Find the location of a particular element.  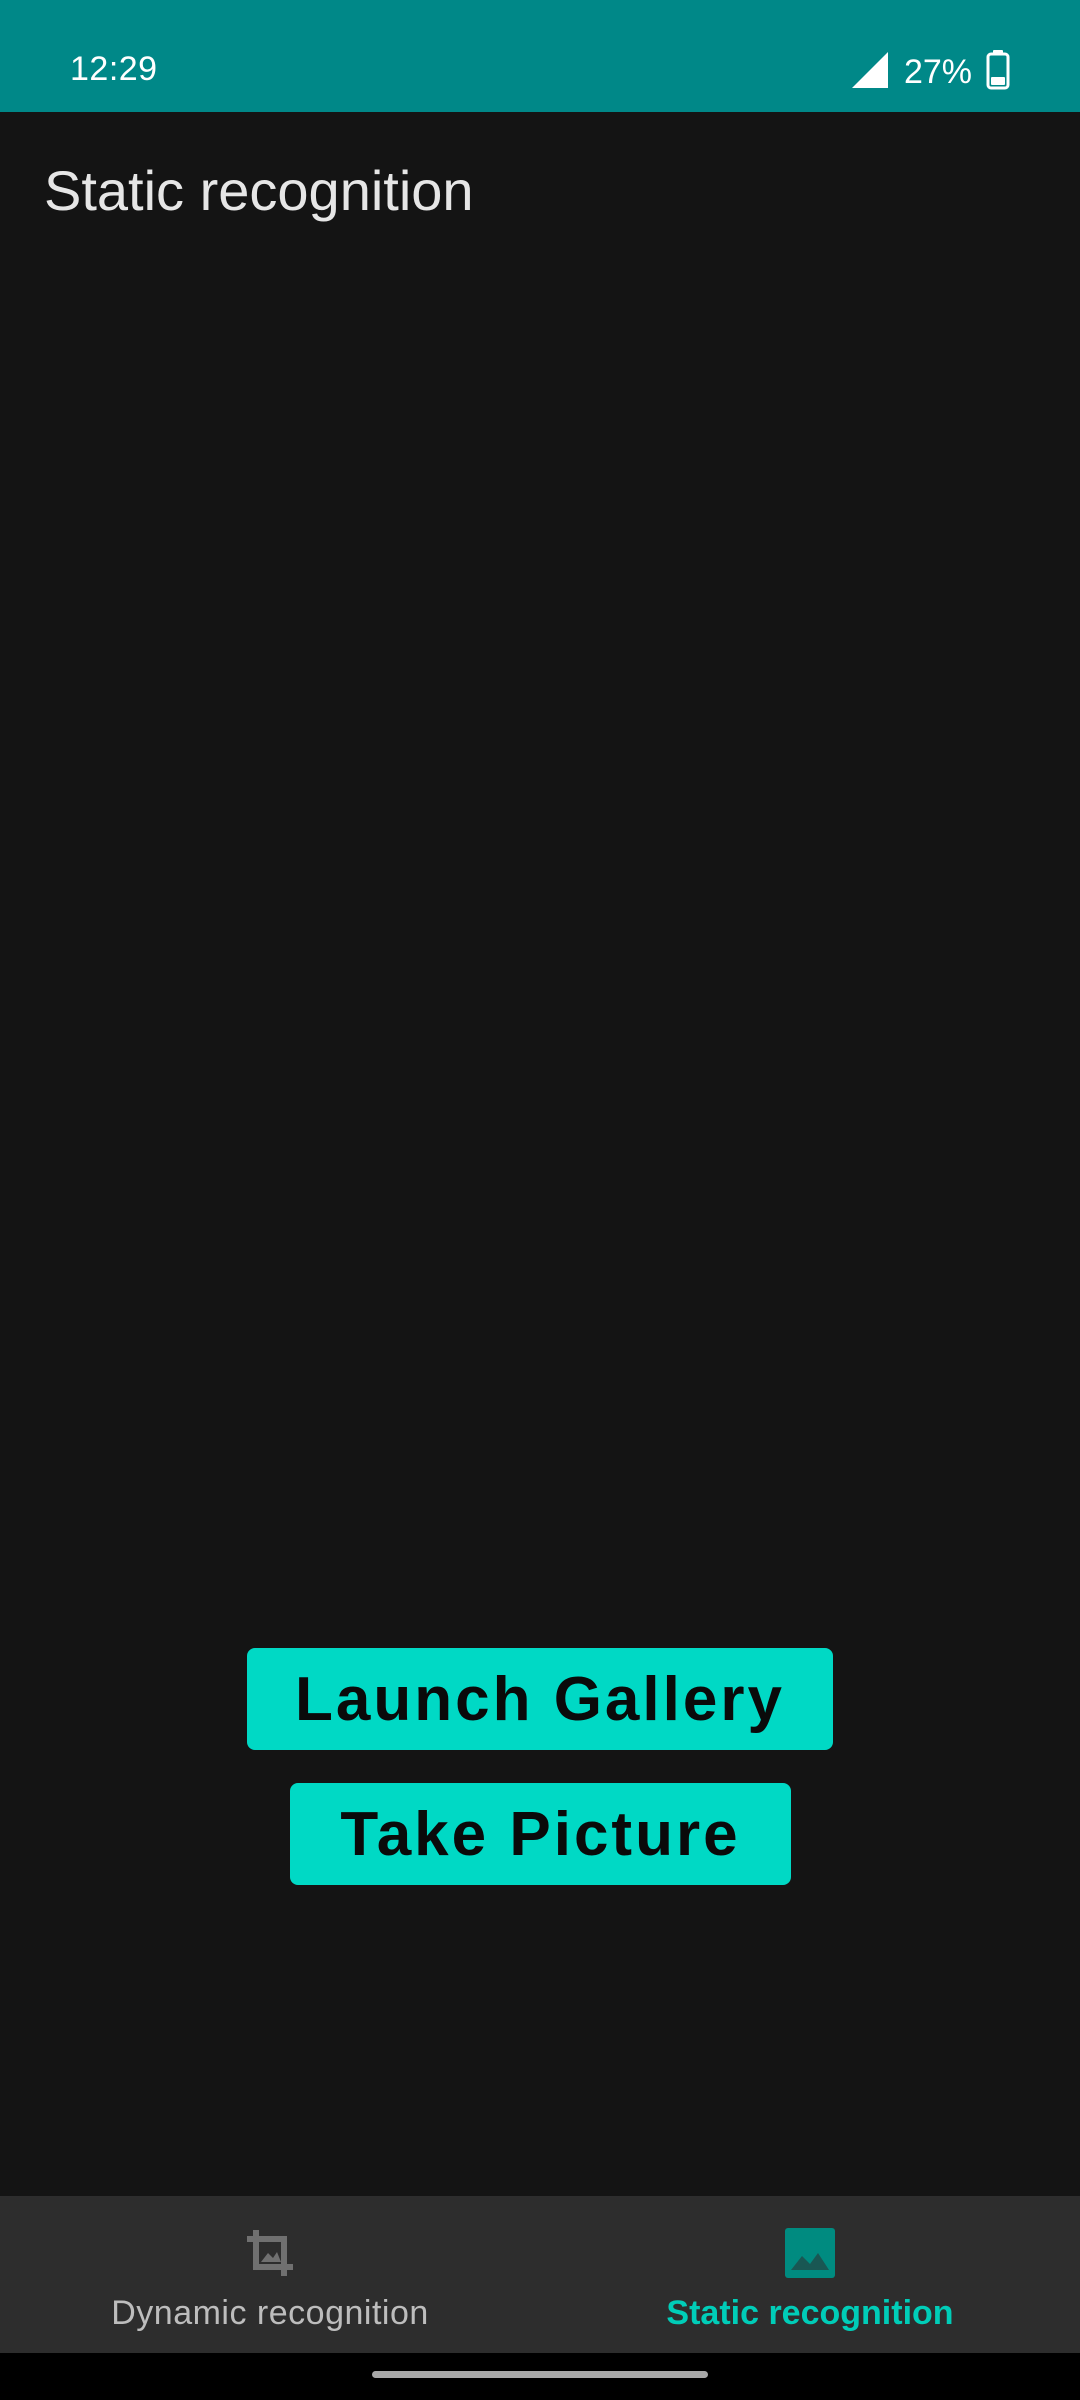

cellular-signal-icon is located at coordinates (870, 72).